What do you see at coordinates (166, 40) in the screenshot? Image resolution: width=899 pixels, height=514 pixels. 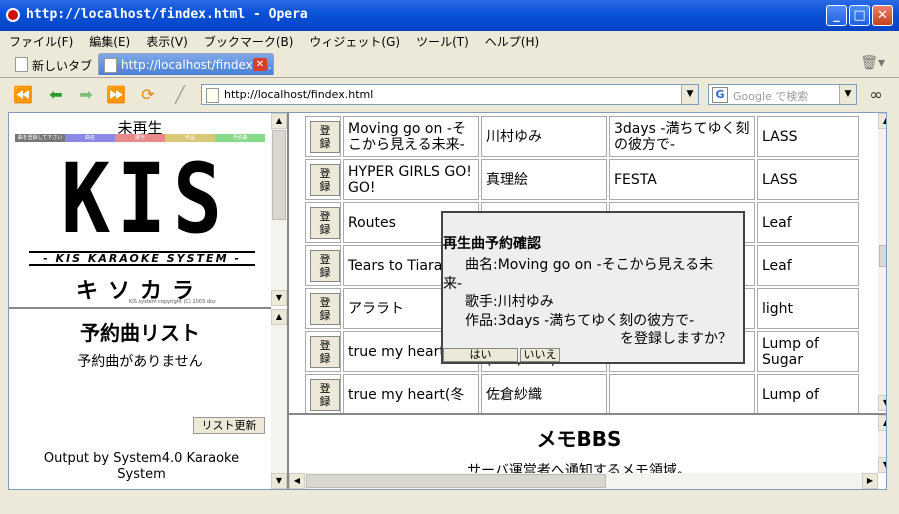 I see `menu-view: 表示(V)` at bounding box center [166, 40].